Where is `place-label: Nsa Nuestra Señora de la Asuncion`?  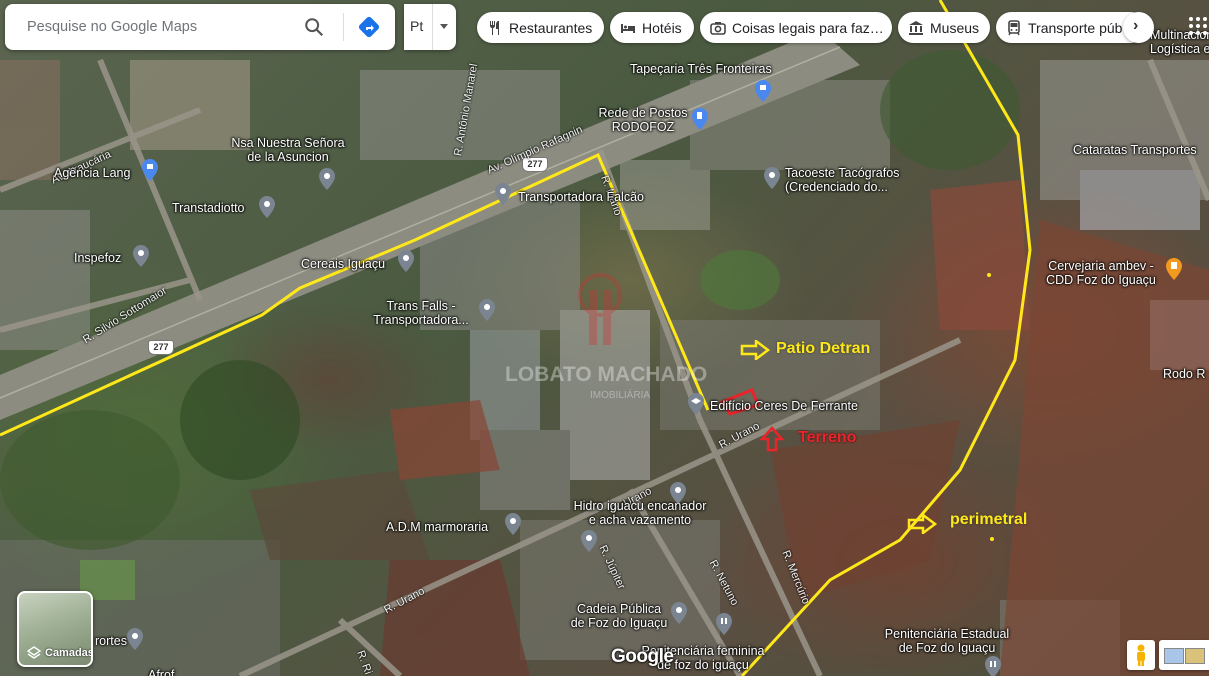 place-label: Nsa Nuestra Señora de la Asuncion is located at coordinates (288, 150).